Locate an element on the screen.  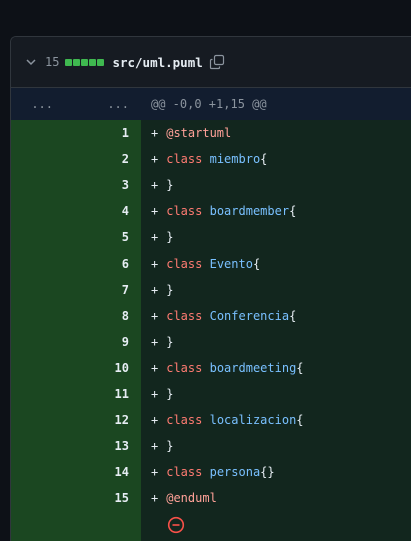
diff-line: 13 +} is located at coordinates (211, 446).